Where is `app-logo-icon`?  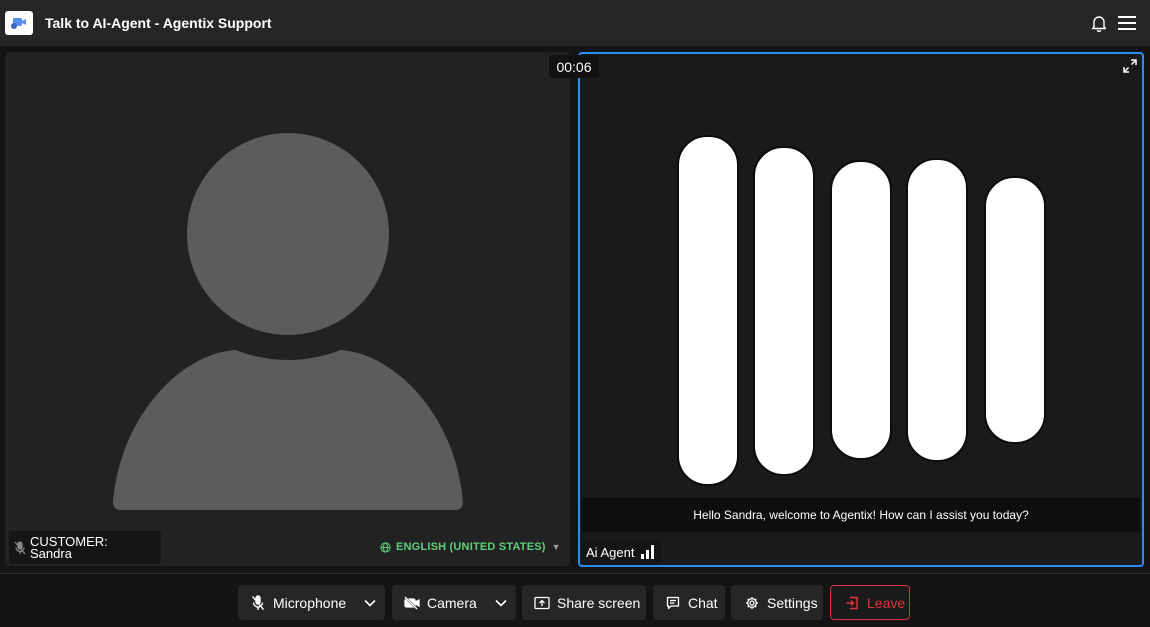 app-logo-icon is located at coordinates (19, 23).